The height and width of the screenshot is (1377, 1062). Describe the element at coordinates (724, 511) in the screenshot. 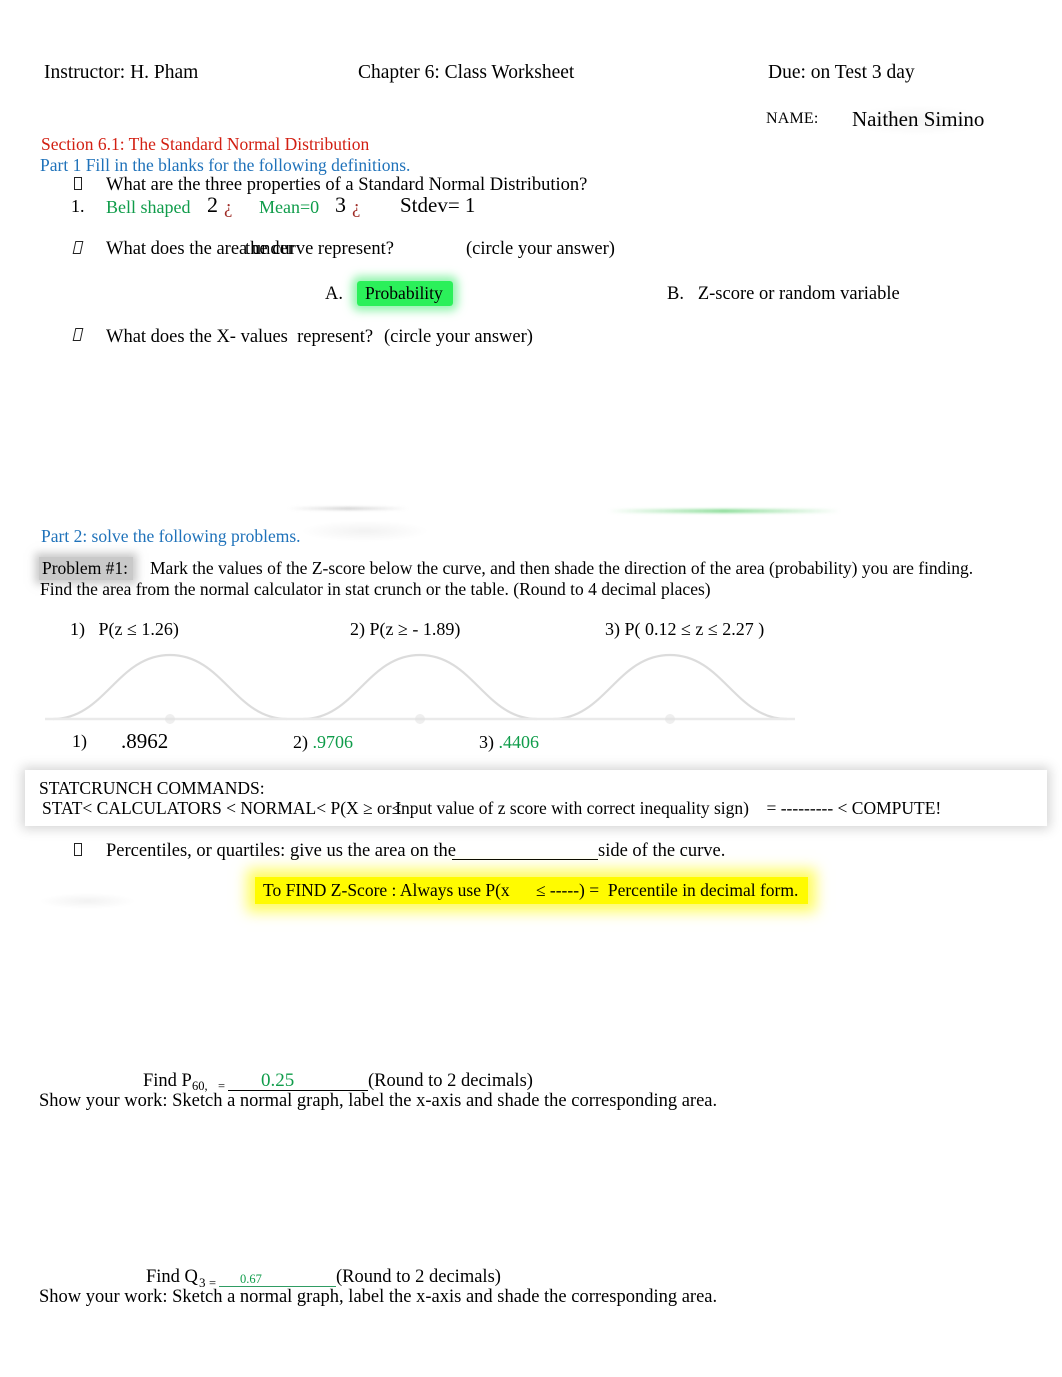

I see `scan-artifact-green-line` at that location.